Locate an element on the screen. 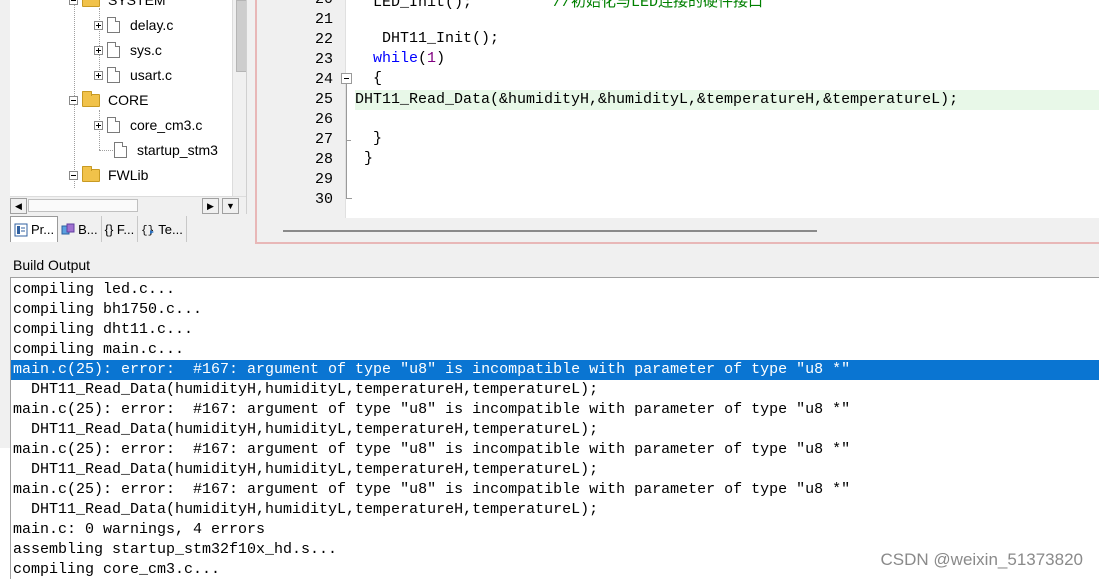 The image size is (1099, 579). tree-file-delay: delay.c is located at coordinates (133, 25).